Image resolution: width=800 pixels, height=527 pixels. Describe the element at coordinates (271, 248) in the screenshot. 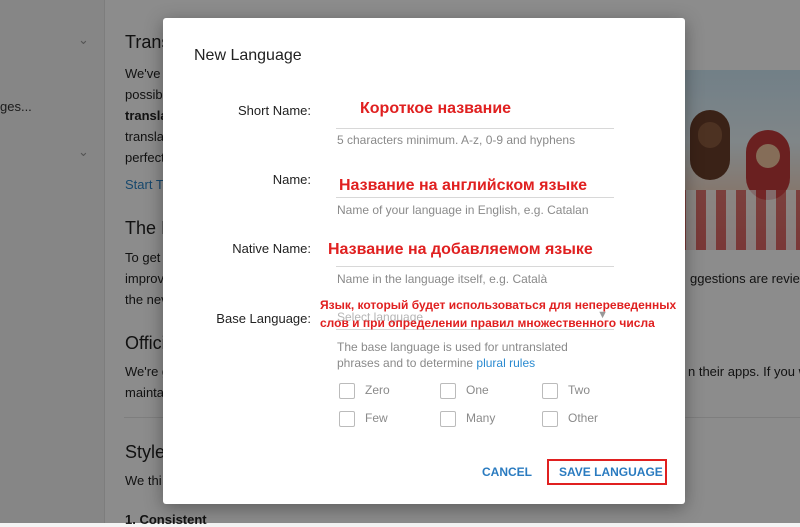

I see `native-name-label: Native Name:` at that location.